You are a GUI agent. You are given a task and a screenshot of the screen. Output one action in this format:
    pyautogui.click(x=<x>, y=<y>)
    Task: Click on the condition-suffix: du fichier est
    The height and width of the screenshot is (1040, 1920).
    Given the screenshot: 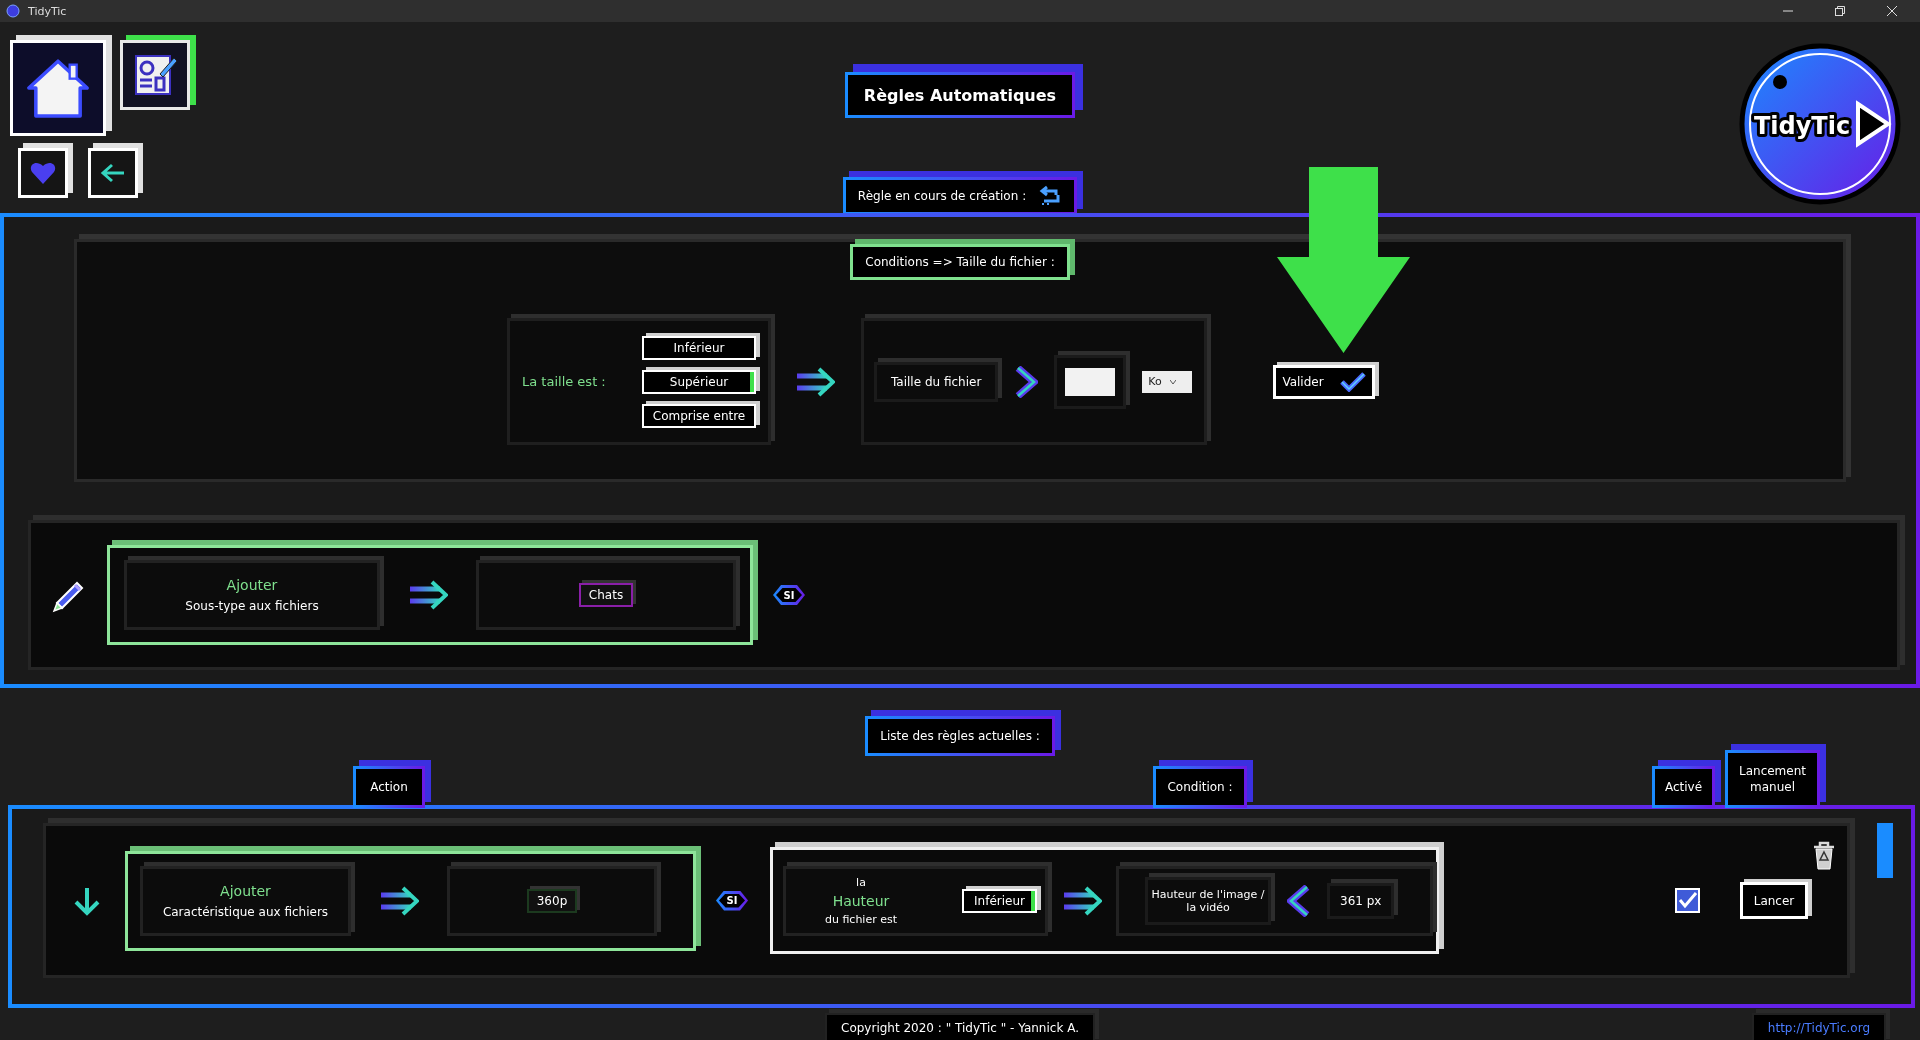 What is the action you would take?
    pyautogui.click(x=861, y=919)
    